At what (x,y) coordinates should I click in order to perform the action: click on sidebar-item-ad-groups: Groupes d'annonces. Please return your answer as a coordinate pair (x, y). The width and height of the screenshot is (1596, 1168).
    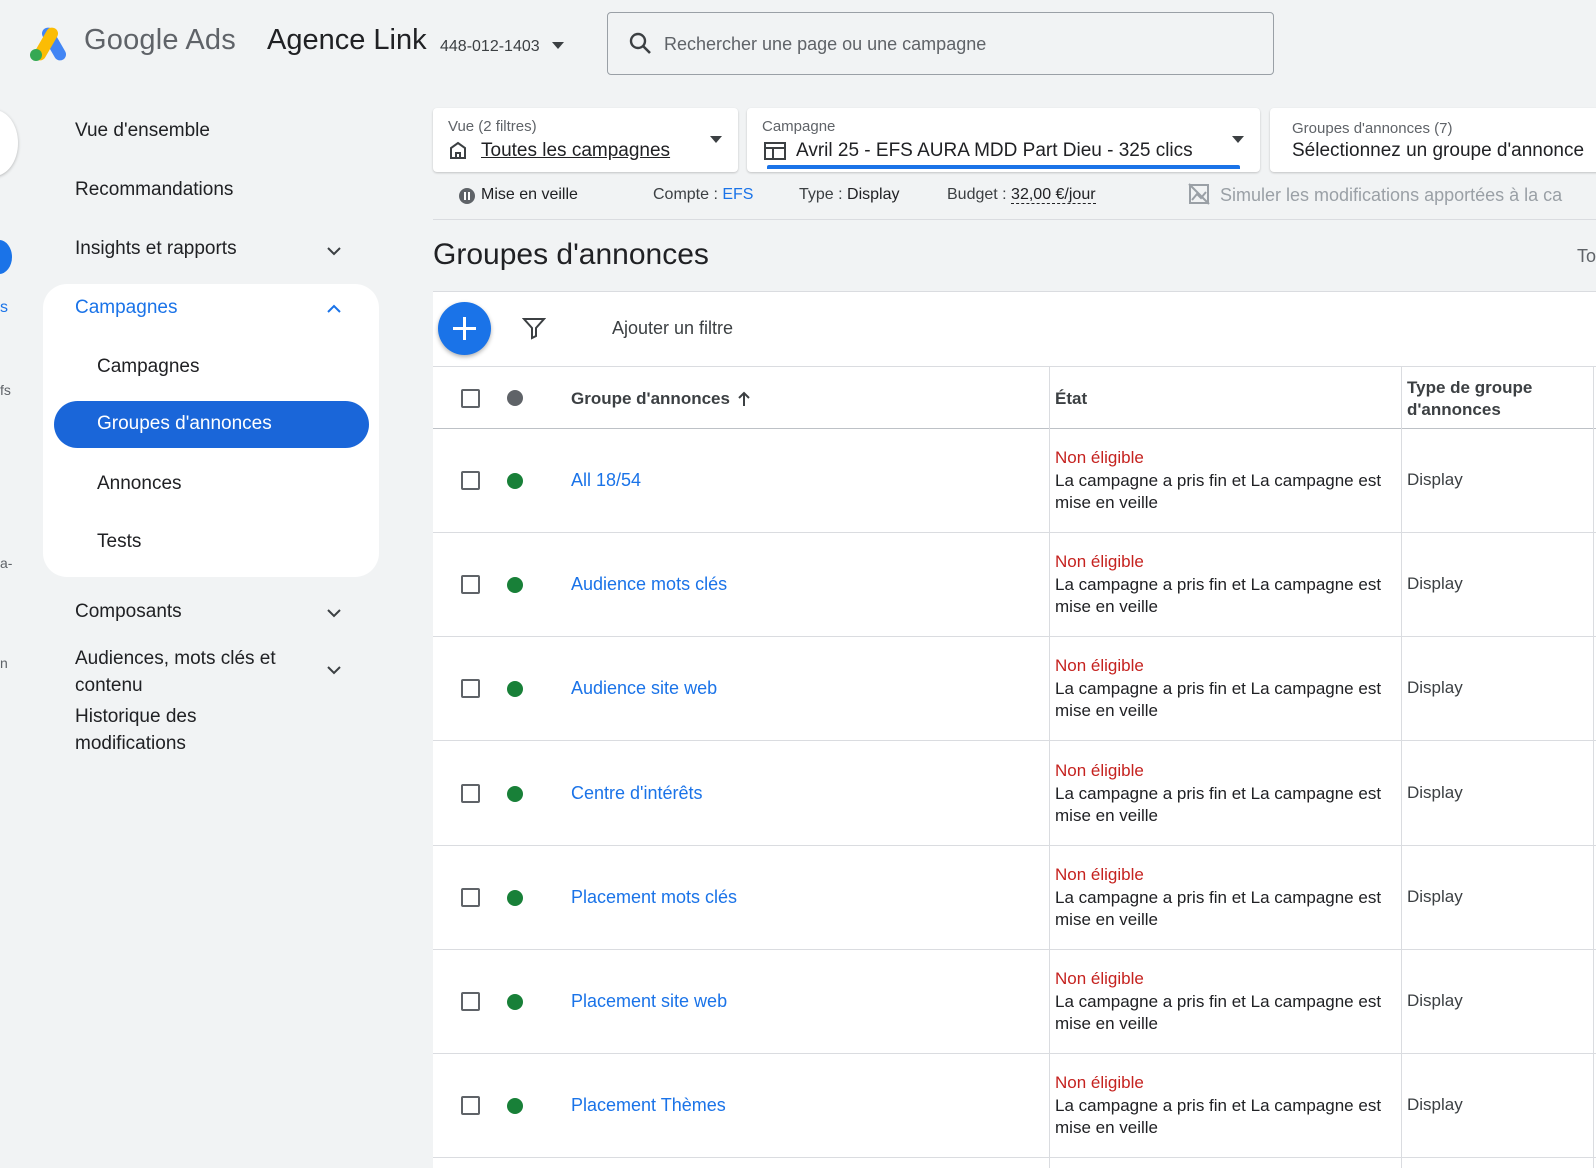
    Looking at the image, I should click on (211, 424).